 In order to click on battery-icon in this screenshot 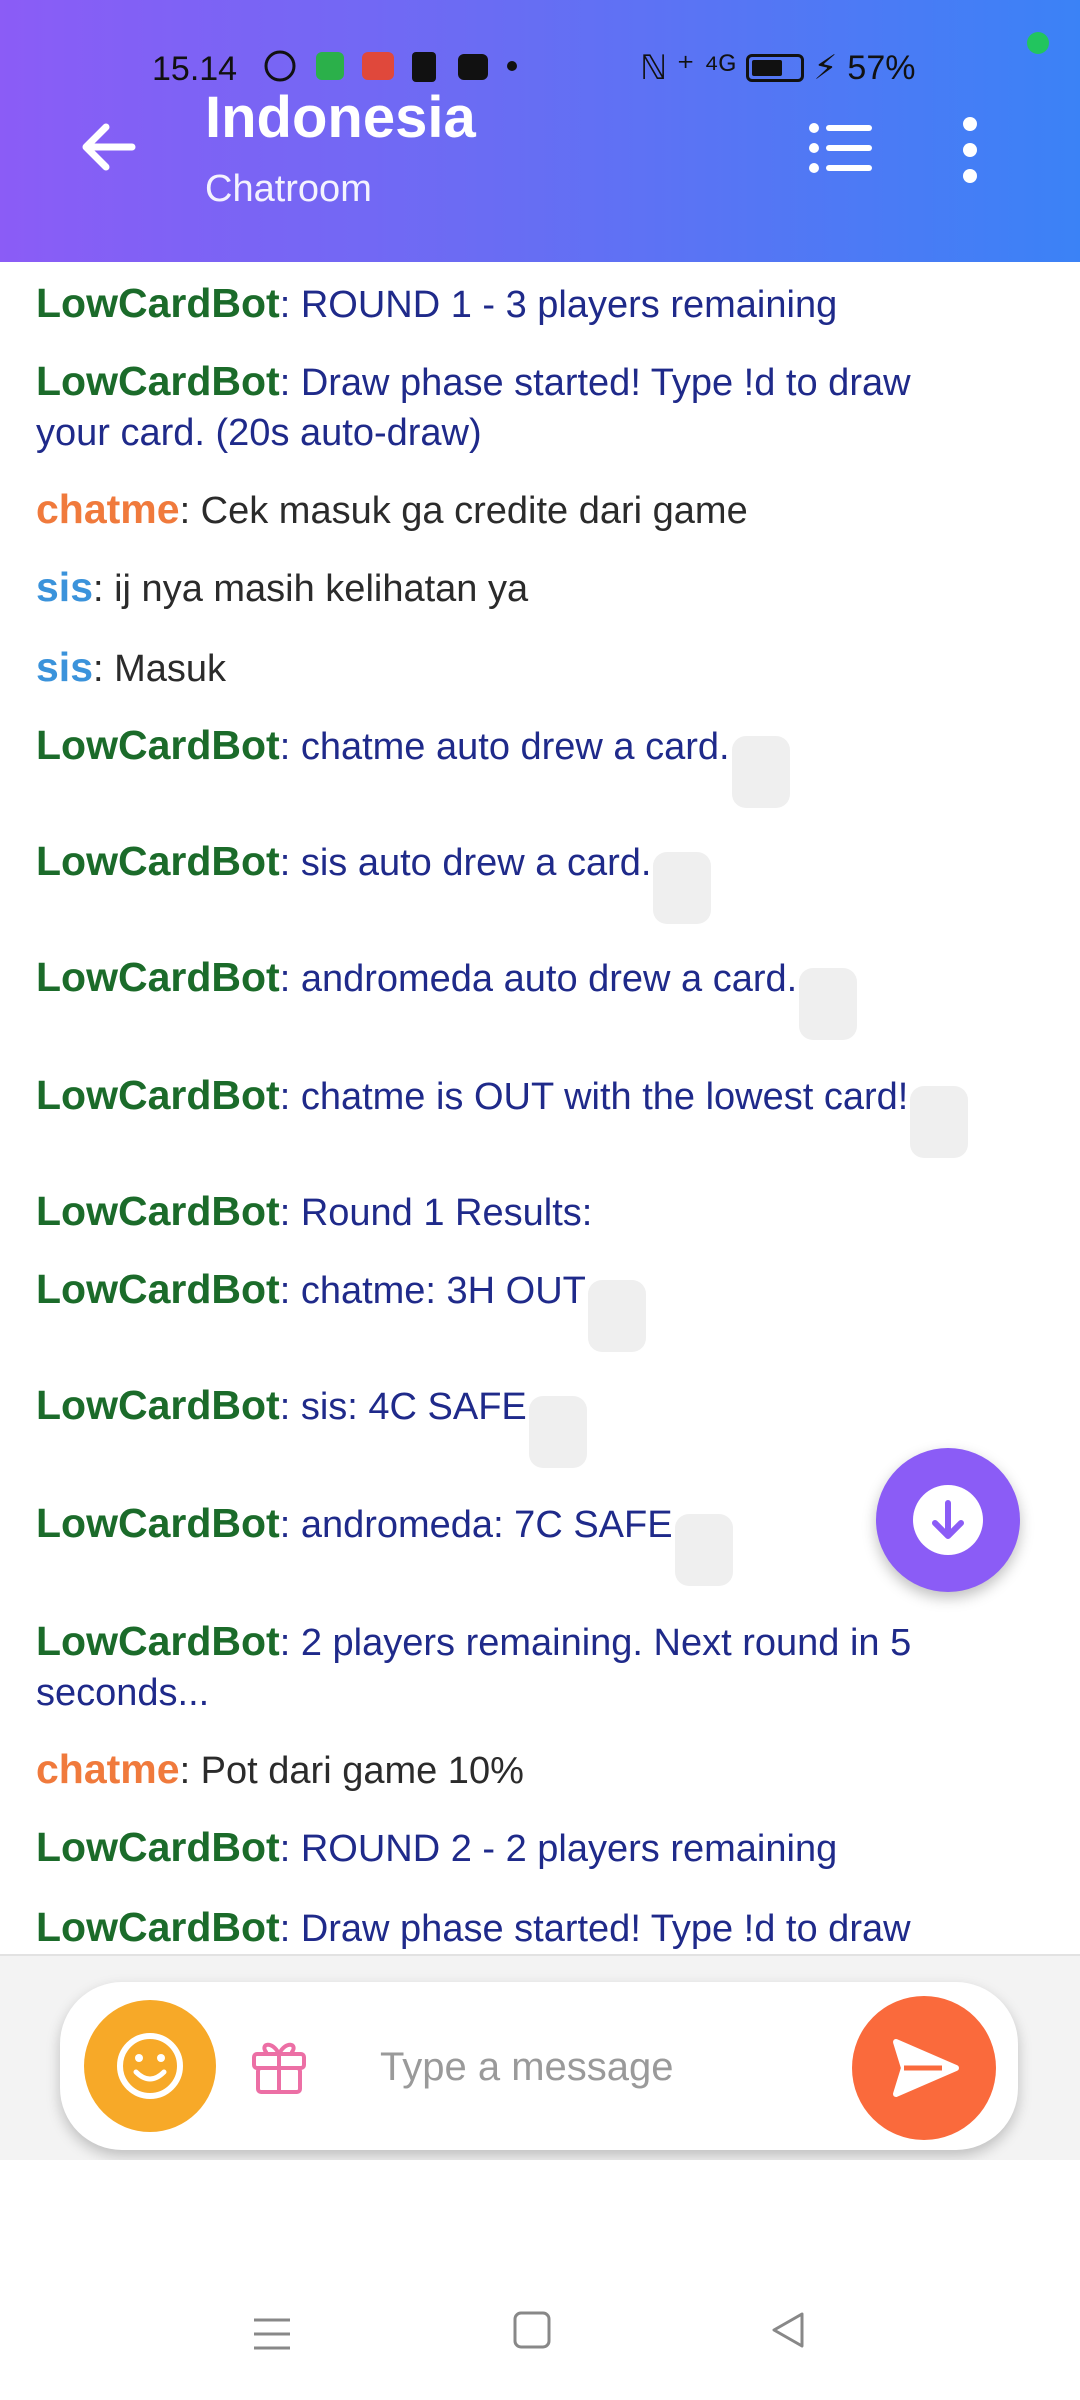, I will do `click(774, 68)`.